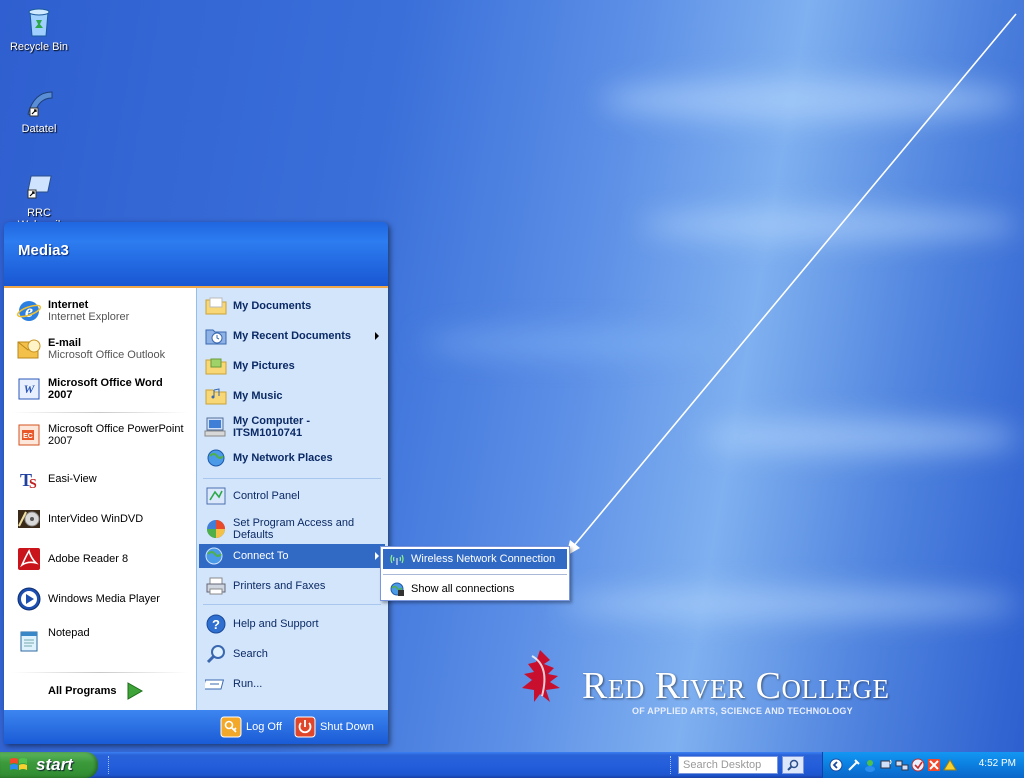 This screenshot has width=1024, height=778. Describe the element at coordinates (902, 765) in the screenshot. I see `network-tray-icon` at that location.